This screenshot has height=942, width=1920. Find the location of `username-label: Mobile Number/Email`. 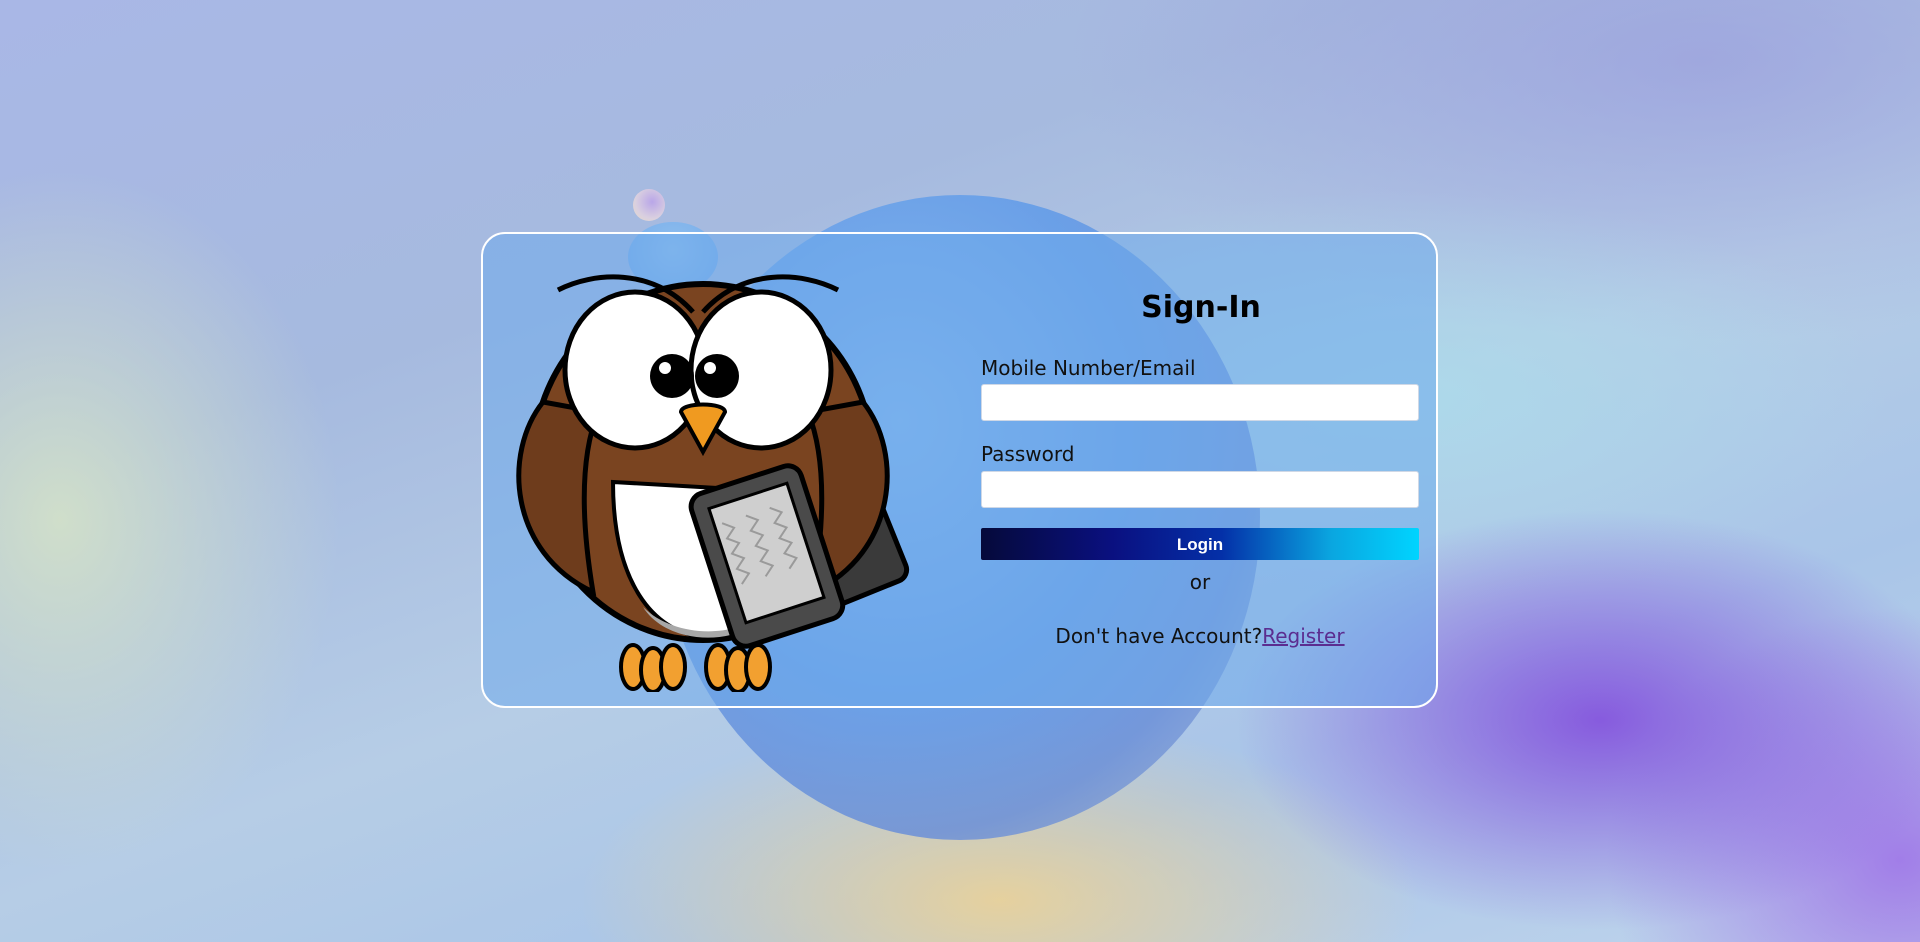

username-label: Mobile Number/Email is located at coordinates (1088, 368).